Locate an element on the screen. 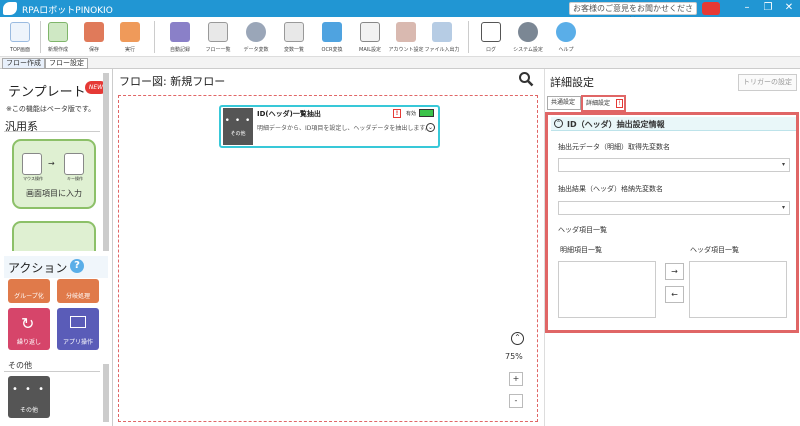 This screenshot has height=426, width=800. search-icon is located at coordinates (526, 79).